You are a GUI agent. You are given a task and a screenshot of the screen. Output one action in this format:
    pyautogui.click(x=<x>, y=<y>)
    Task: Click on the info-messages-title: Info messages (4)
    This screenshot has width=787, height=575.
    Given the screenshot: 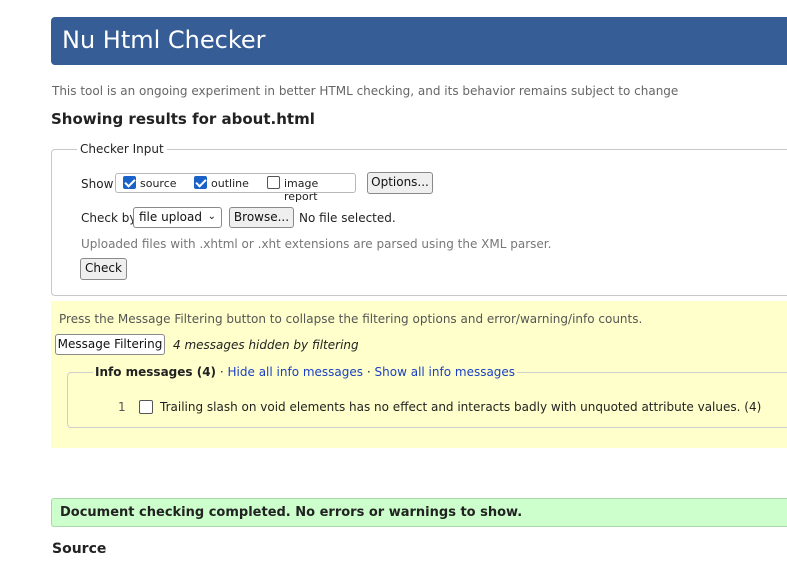 What is the action you would take?
    pyautogui.click(x=156, y=372)
    